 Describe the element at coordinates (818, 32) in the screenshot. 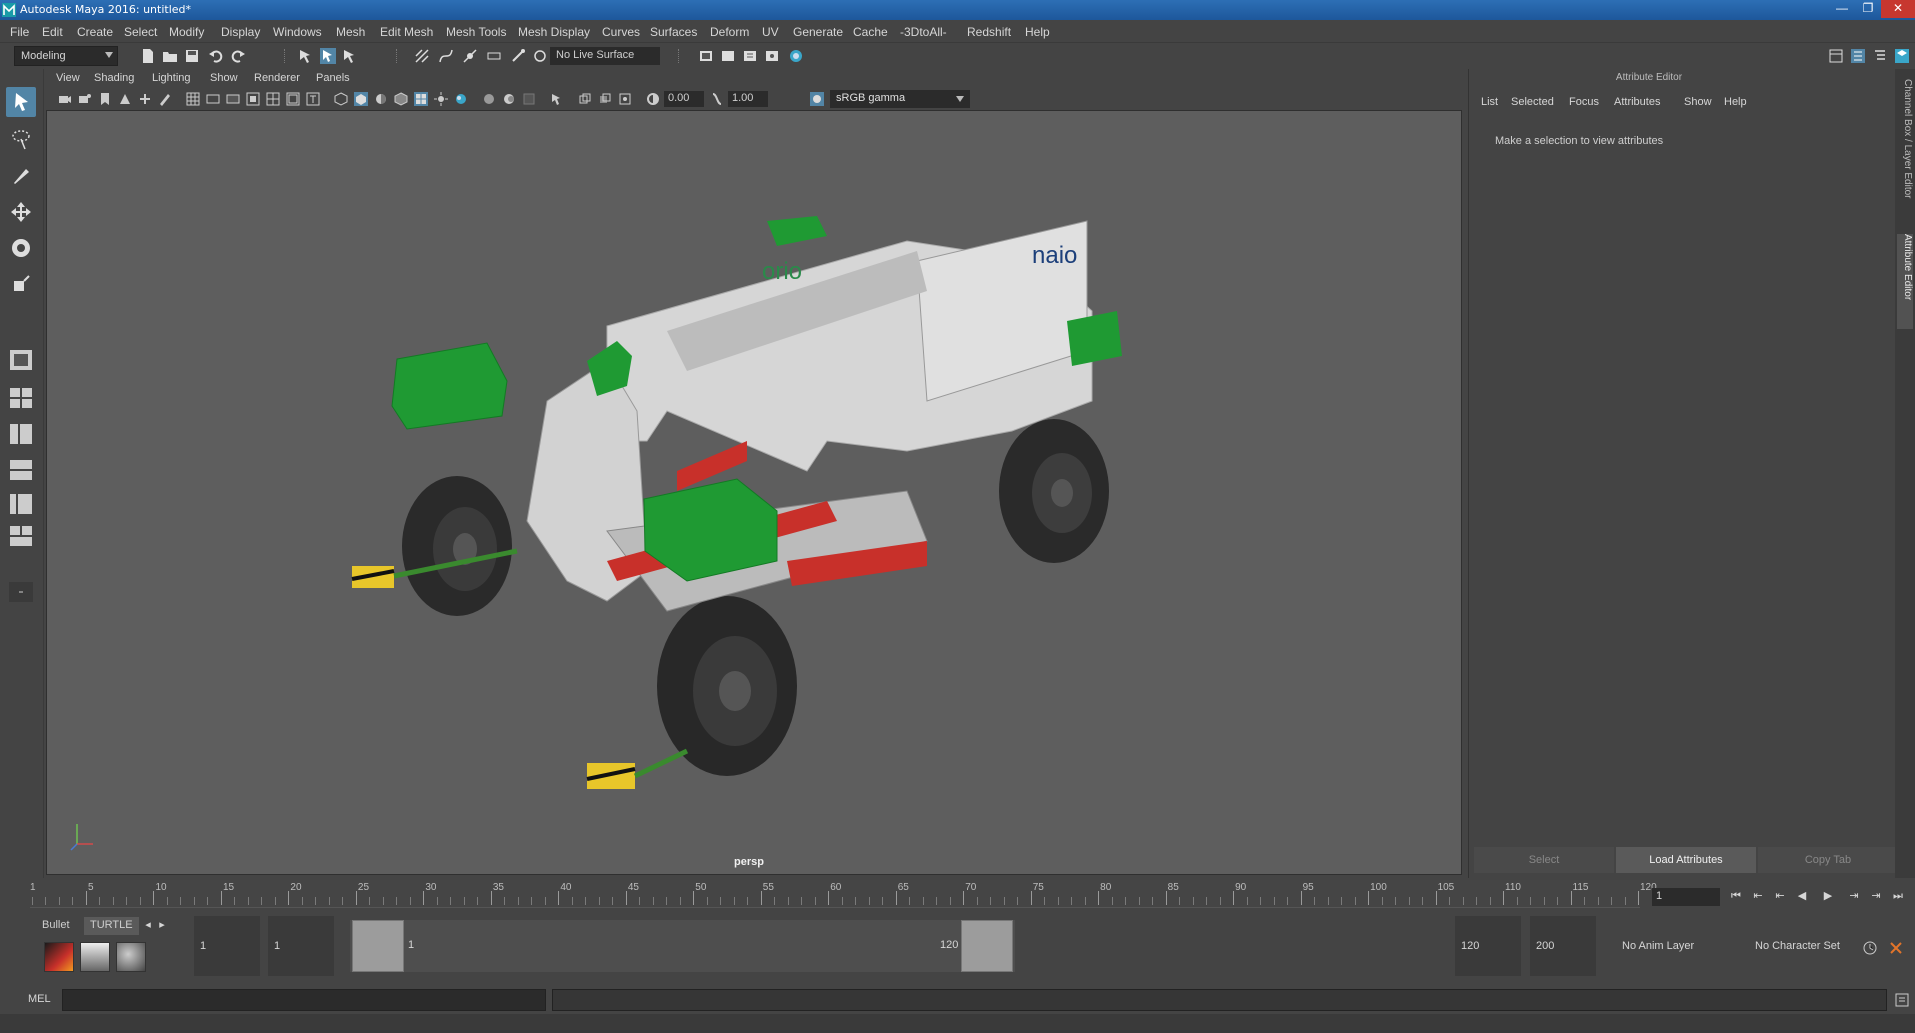

I see `menu-generate: Generate` at that location.